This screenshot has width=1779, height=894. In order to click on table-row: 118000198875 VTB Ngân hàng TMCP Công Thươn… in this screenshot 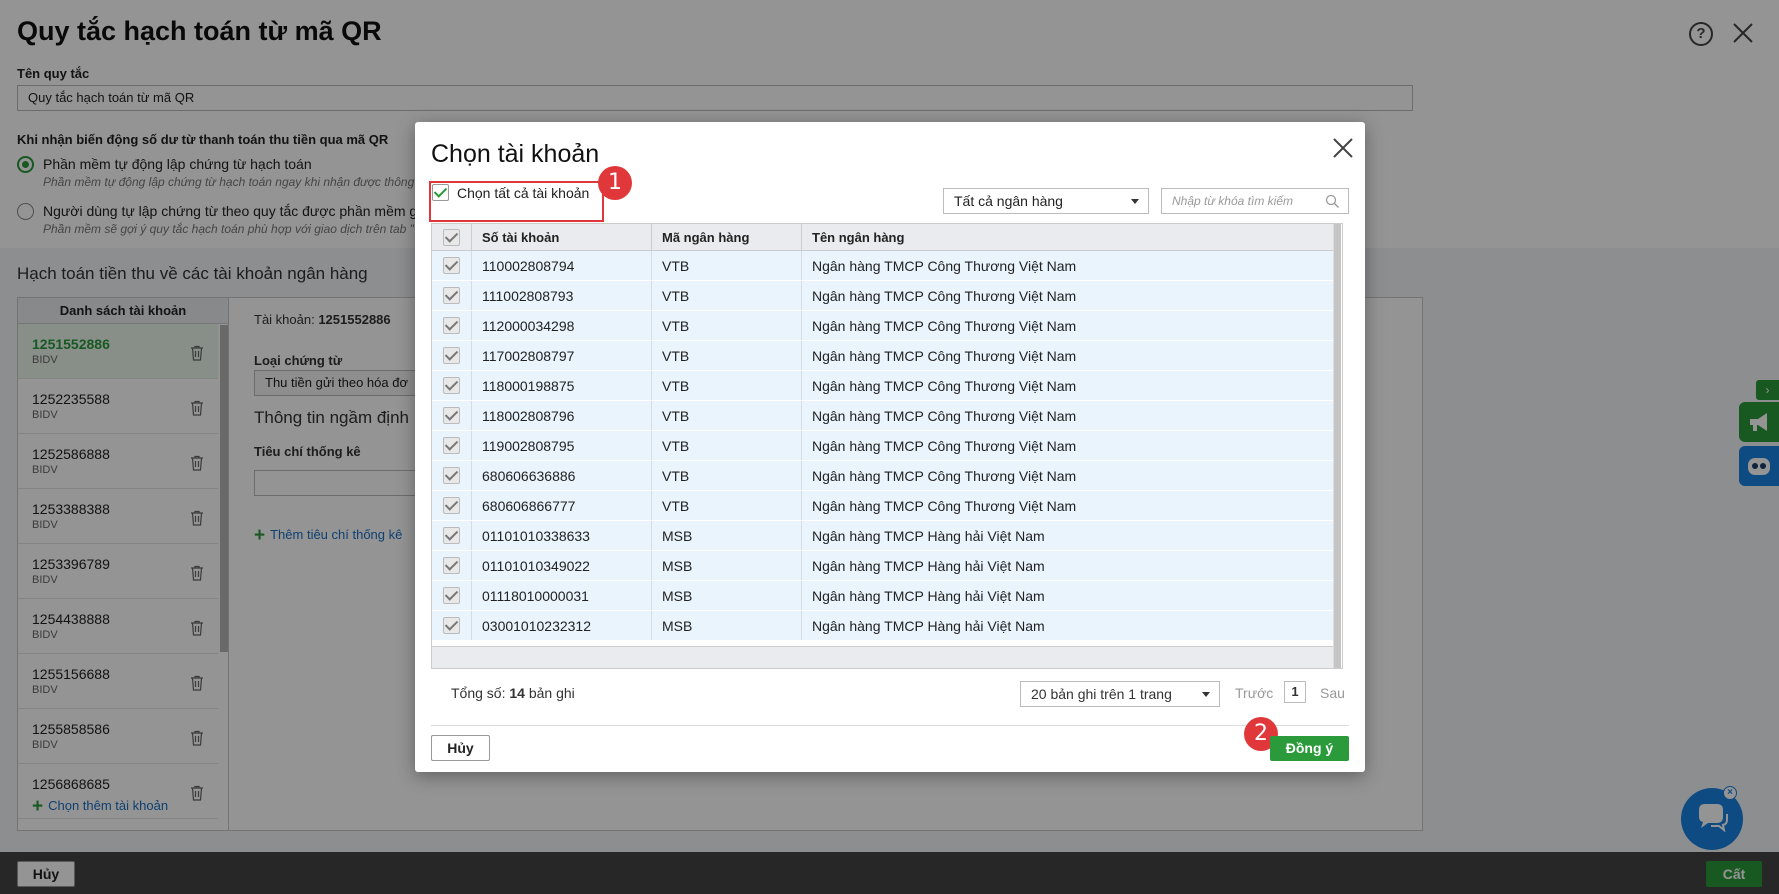, I will do `click(887, 386)`.